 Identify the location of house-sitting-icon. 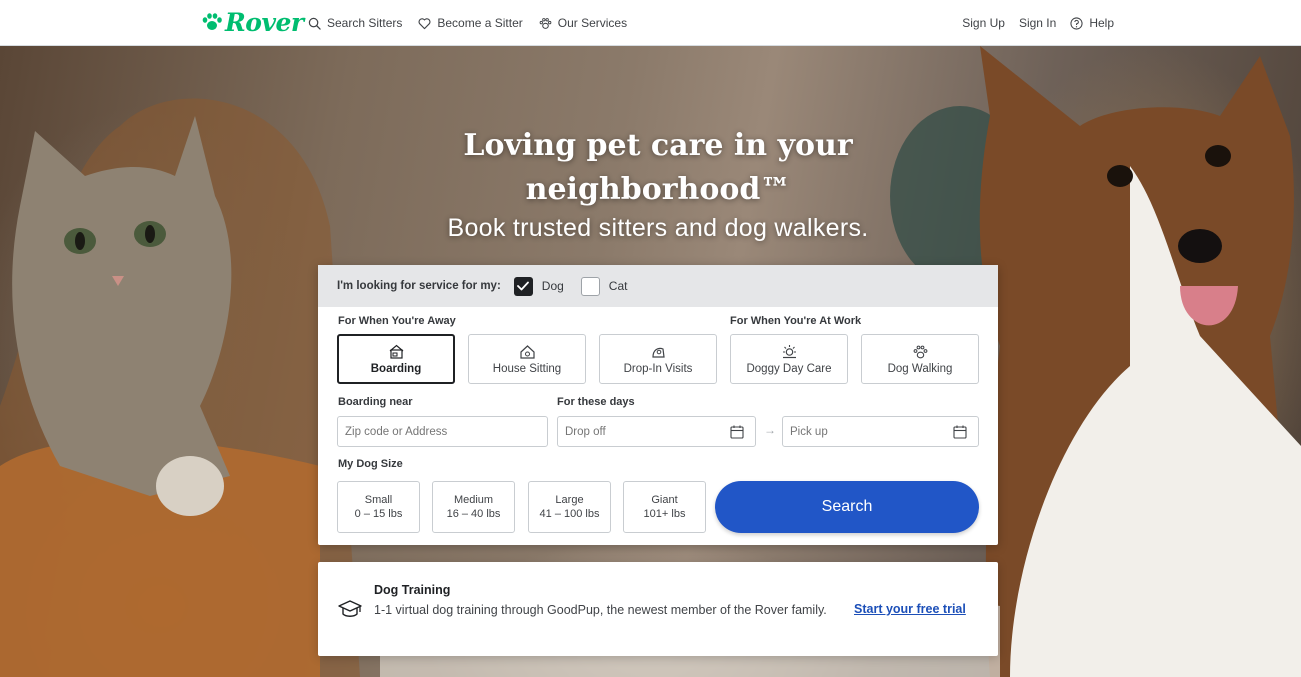
(527, 351).